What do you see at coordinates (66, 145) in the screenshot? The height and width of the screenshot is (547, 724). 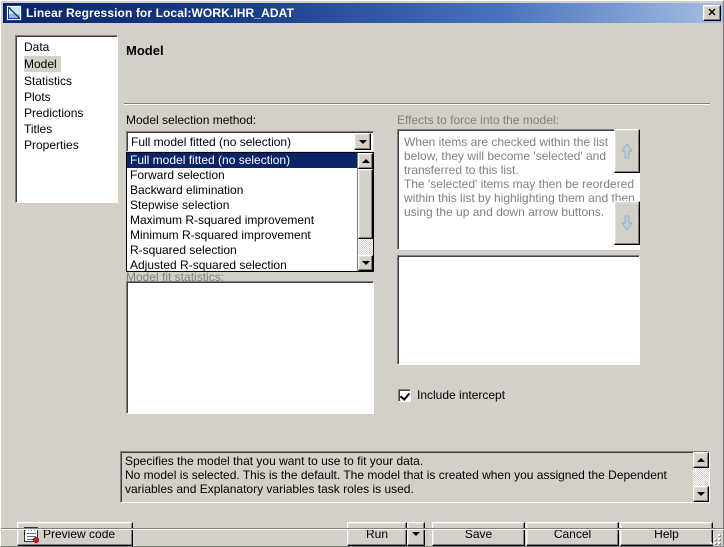 I see `sidebar-item-properties: Properties` at bounding box center [66, 145].